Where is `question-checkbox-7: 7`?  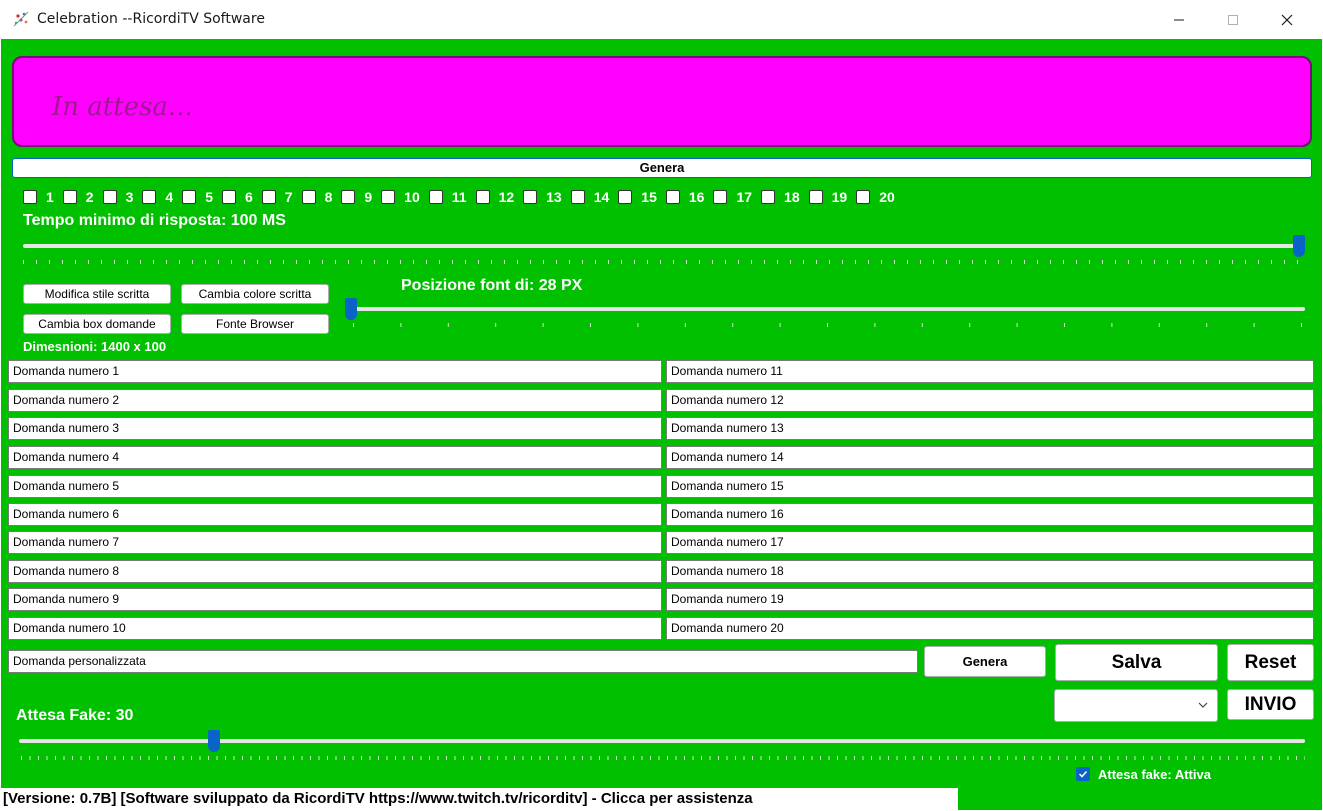
question-checkbox-7: 7 is located at coordinates (277, 197).